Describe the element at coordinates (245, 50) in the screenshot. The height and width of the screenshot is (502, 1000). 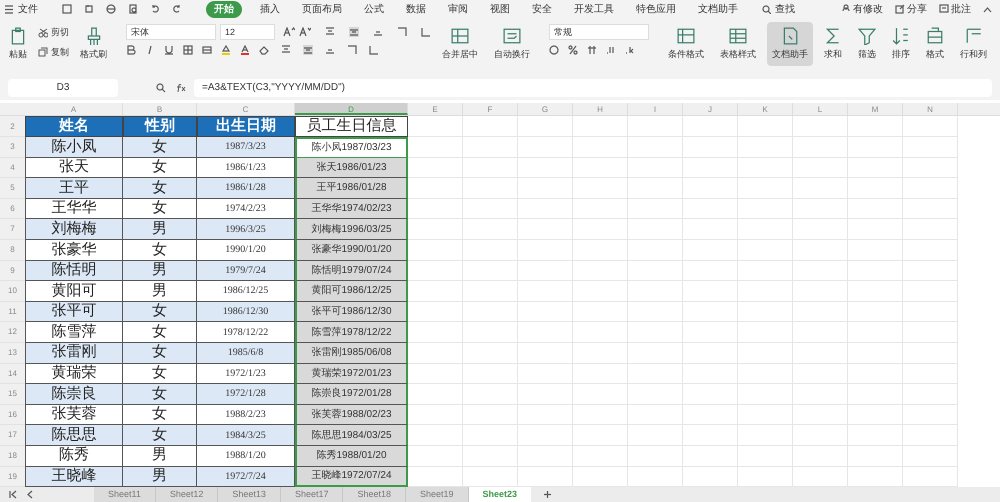
I see `font-color-icon` at that location.